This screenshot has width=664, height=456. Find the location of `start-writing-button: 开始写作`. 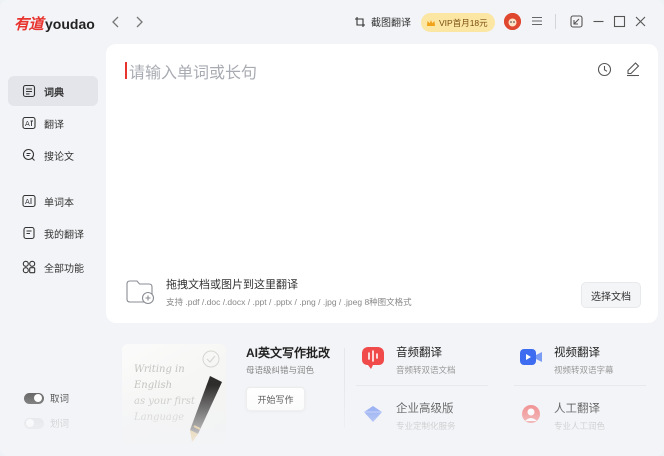

start-writing-button: 开始写作 is located at coordinates (275, 399).